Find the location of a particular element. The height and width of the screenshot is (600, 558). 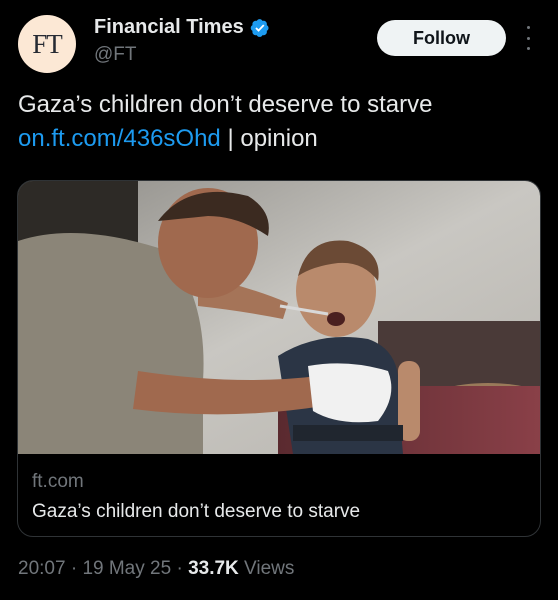

views-count: 33.7K is located at coordinates (213, 568).